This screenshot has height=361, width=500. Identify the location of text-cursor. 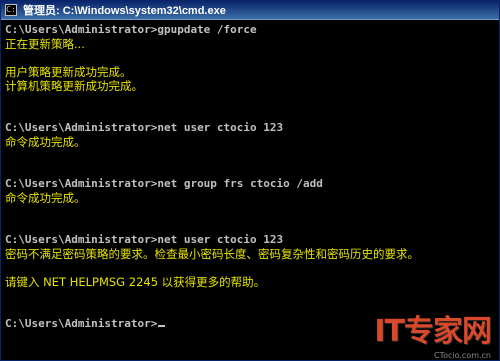
(162, 326).